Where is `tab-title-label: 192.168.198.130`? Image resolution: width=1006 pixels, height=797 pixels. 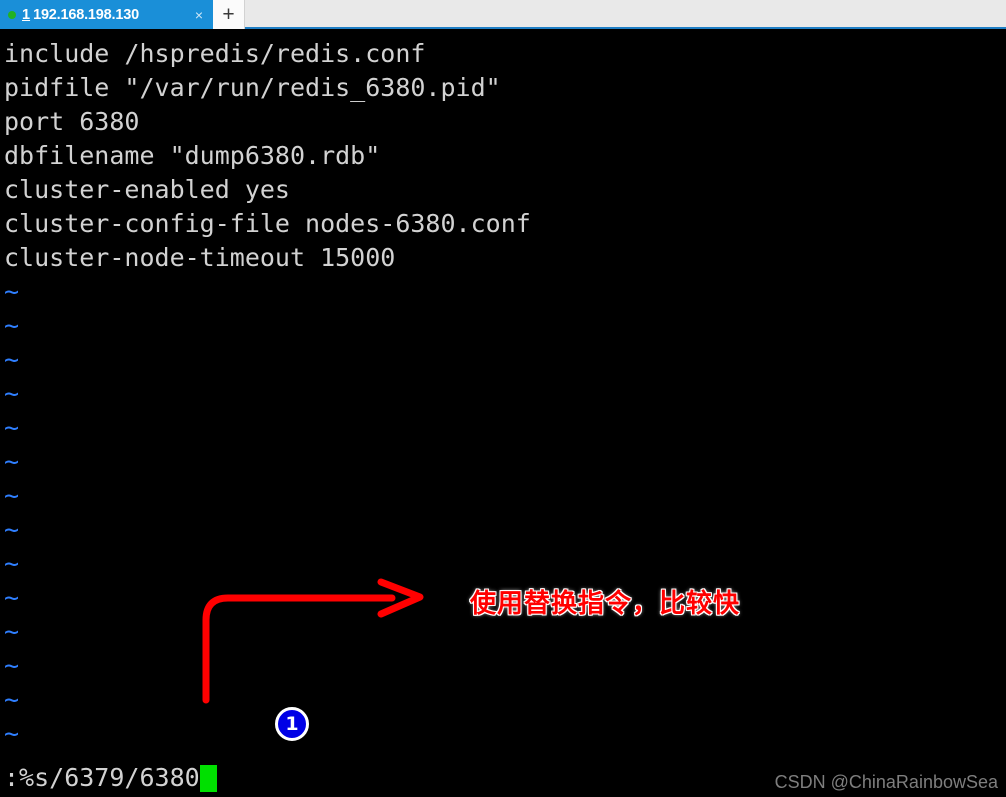
tab-title-label: 192.168.198.130 is located at coordinates (86, 14).